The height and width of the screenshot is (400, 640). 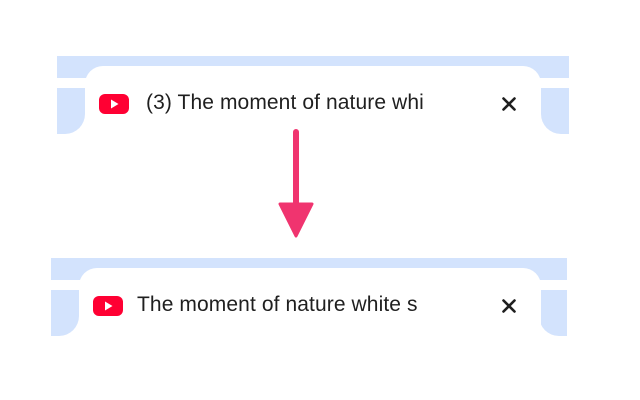 What do you see at coordinates (310, 302) in the screenshot?
I see `browser-tab-after: The moment of nature white s` at bounding box center [310, 302].